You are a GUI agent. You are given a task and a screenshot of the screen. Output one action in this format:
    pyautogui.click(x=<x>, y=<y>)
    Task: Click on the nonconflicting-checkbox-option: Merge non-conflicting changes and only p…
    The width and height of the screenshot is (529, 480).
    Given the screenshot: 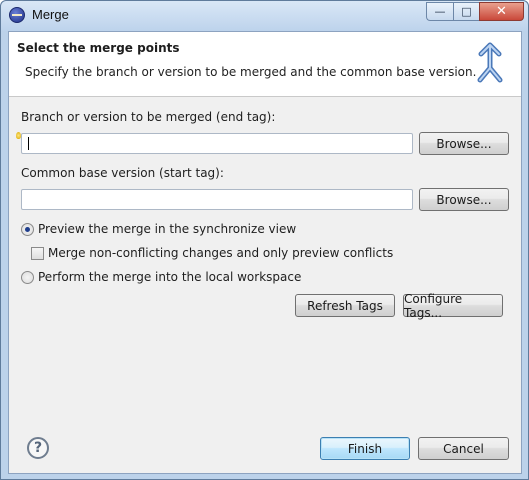 What is the action you would take?
    pyautogui.click(x=212, y=253)
    